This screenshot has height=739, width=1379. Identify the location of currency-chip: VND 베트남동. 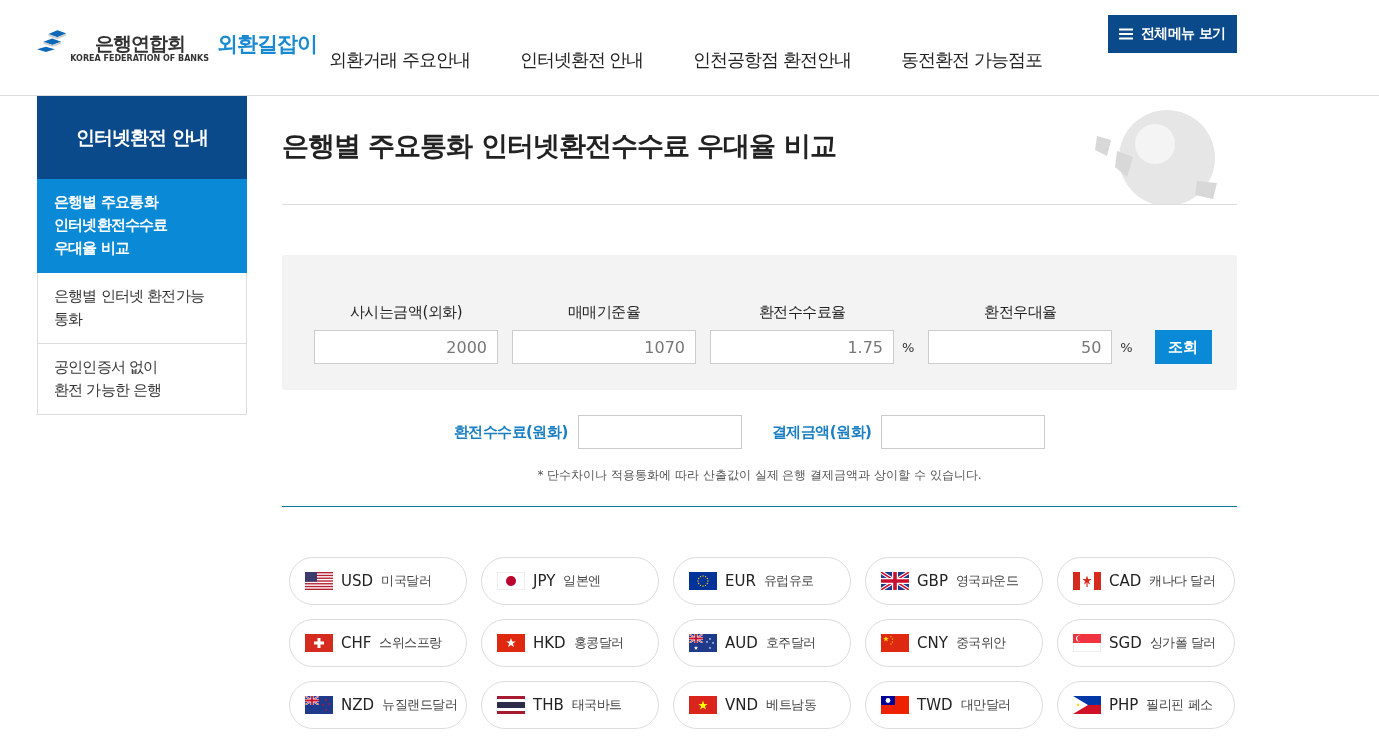
(762, 705).